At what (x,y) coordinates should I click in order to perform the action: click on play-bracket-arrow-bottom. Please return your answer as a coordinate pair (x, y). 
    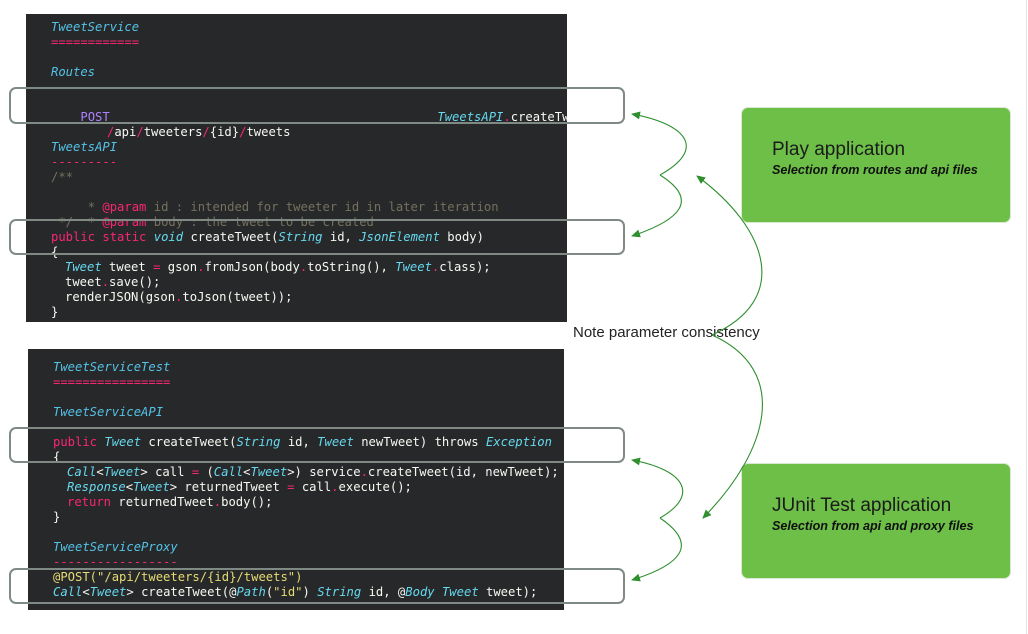
    Looking at the image, I should click on (656, 206).